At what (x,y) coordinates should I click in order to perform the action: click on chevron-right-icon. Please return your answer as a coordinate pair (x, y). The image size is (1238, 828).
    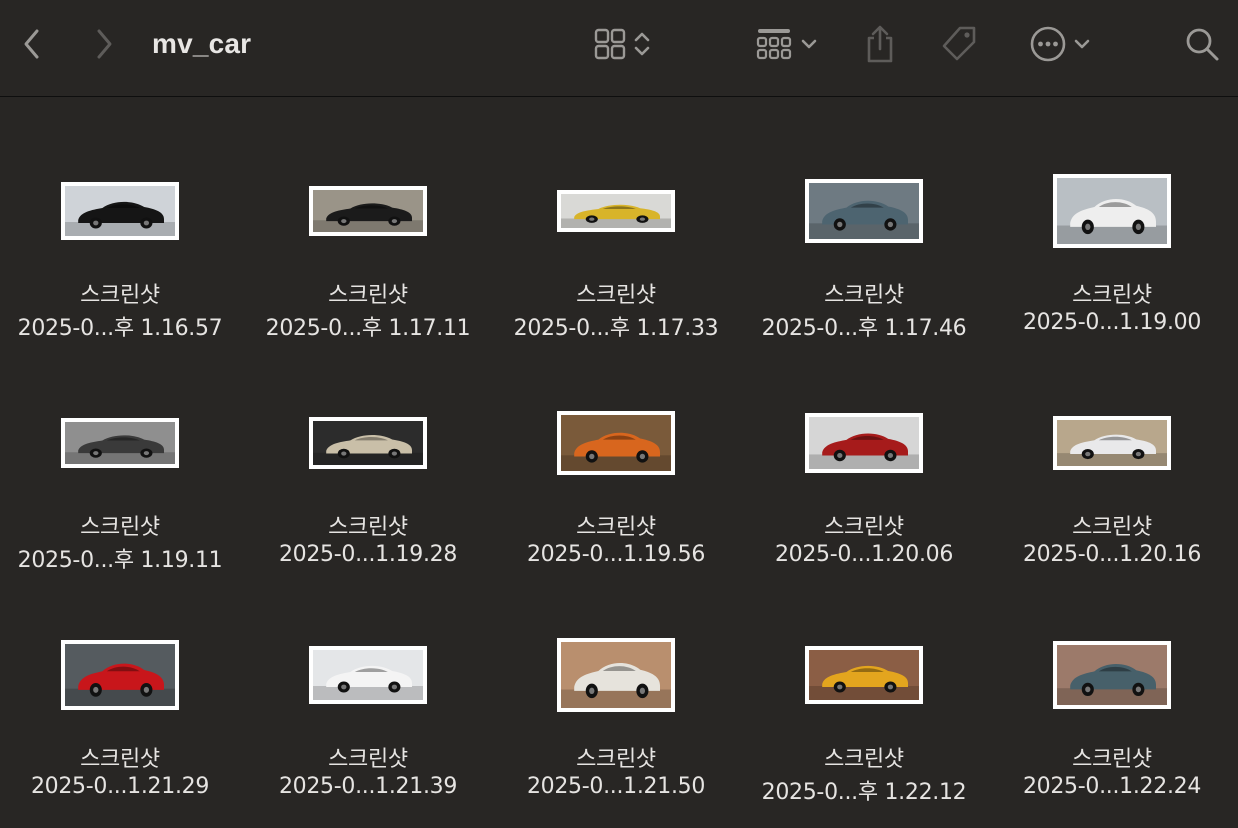
    Looking at the image, I should click on (104, 44).